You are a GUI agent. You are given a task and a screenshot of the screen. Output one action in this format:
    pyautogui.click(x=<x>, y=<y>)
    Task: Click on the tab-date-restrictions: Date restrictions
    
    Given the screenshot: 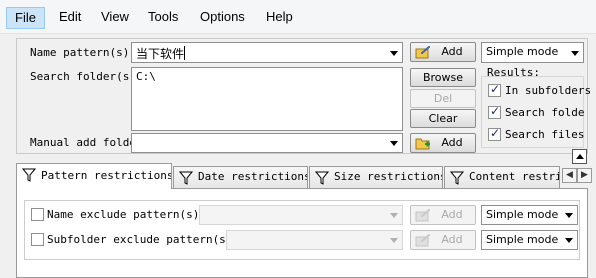 What is the action you would take?
    pyautogui.click(x=240, y=177)
    